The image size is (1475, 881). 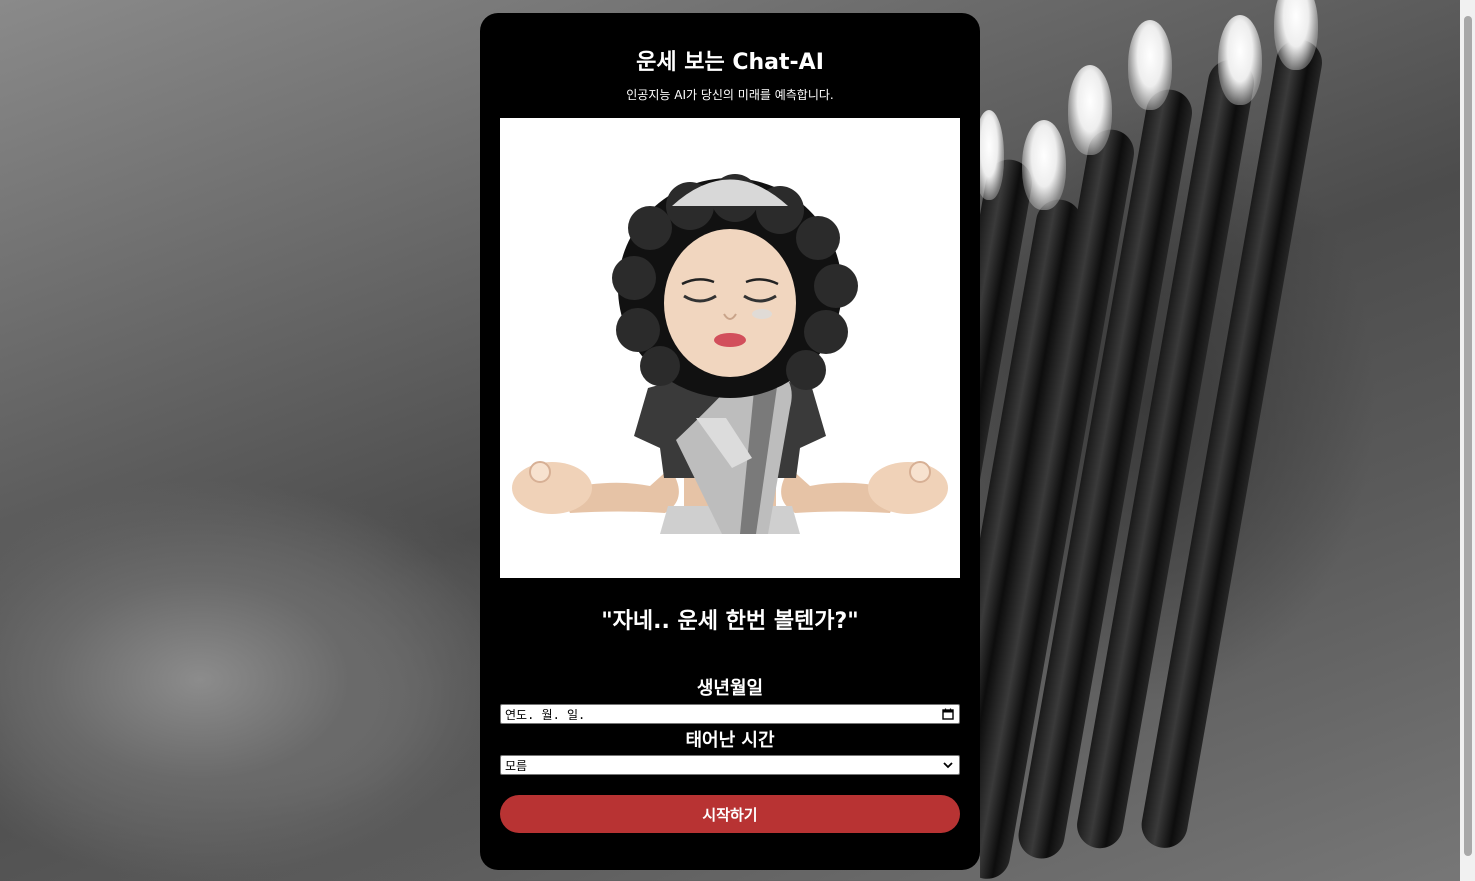 What do you see at coordinates (545, 714) in the screenshot?
I see `birthdate-value: 연도. 월. 일.` at bounding box center [545, 714].